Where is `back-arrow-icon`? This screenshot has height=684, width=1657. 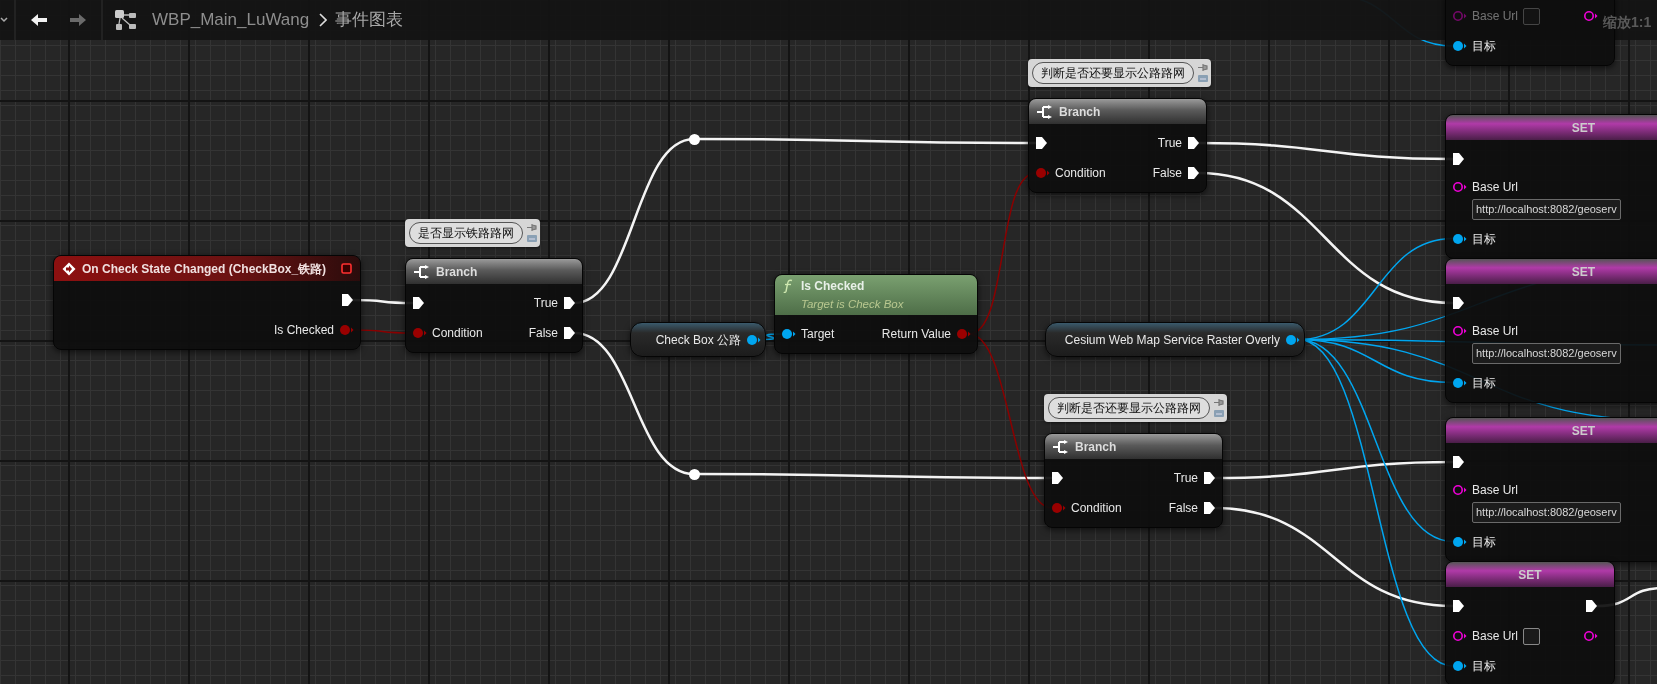
back-arrow-icon is located at coordinates (39, 20).